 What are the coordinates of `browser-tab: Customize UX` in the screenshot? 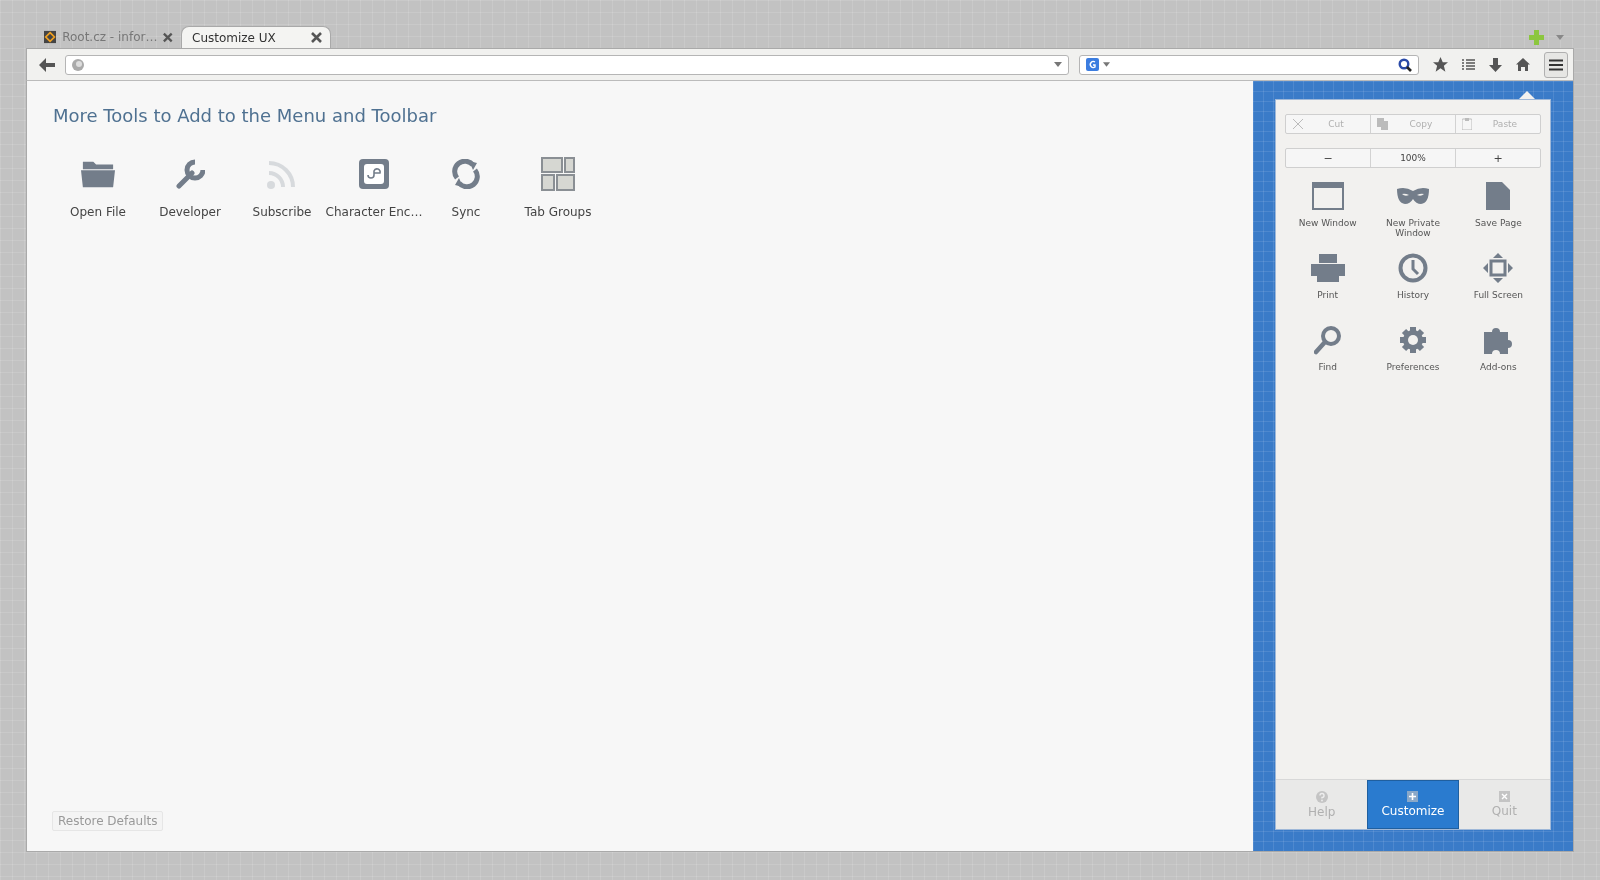 It's located at (256, 37).